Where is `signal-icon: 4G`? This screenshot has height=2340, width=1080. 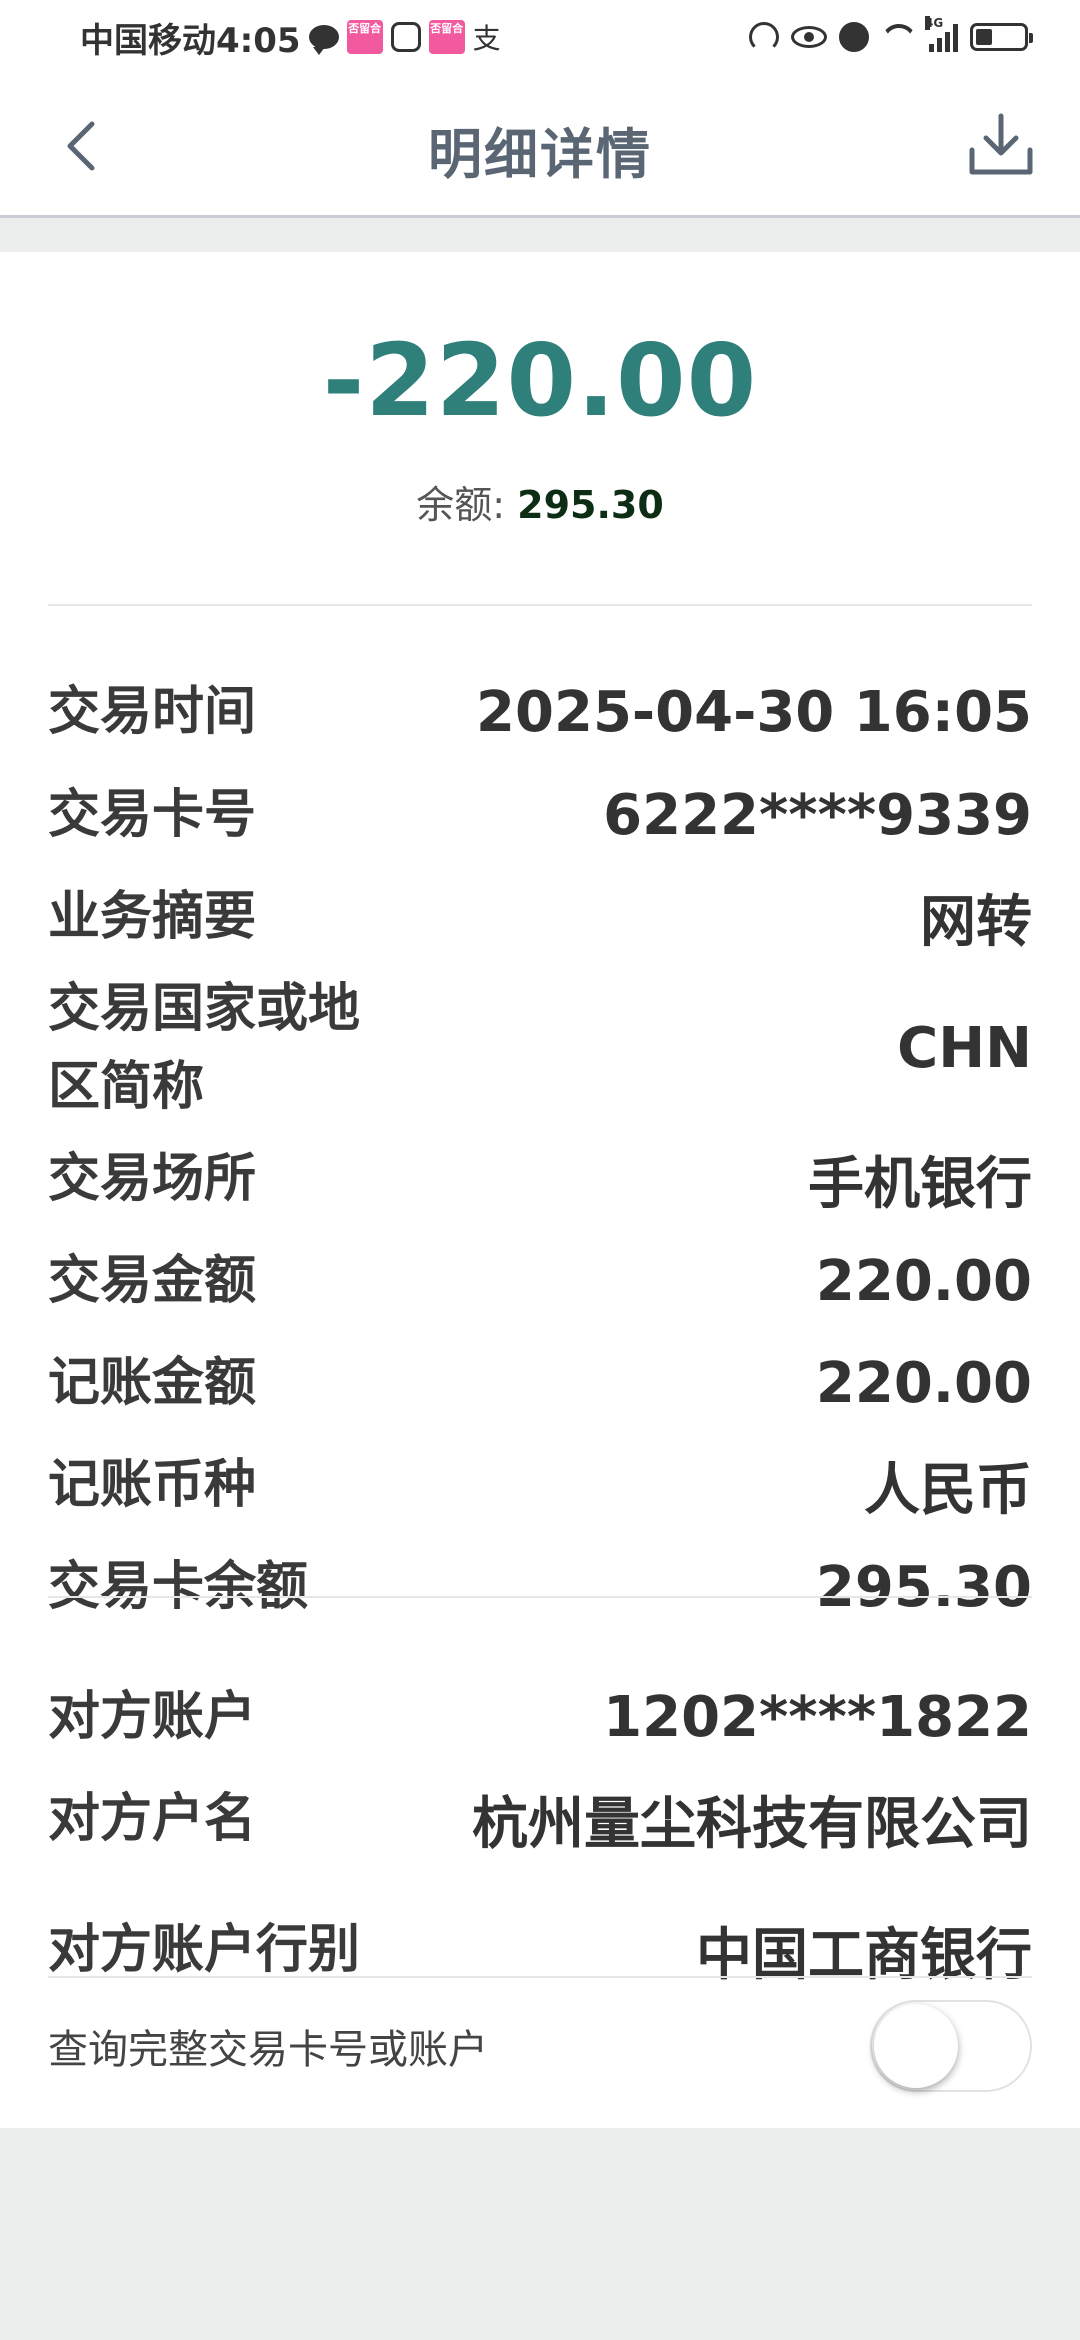 signal-icon: 4G is located at coordinates (941, 34).